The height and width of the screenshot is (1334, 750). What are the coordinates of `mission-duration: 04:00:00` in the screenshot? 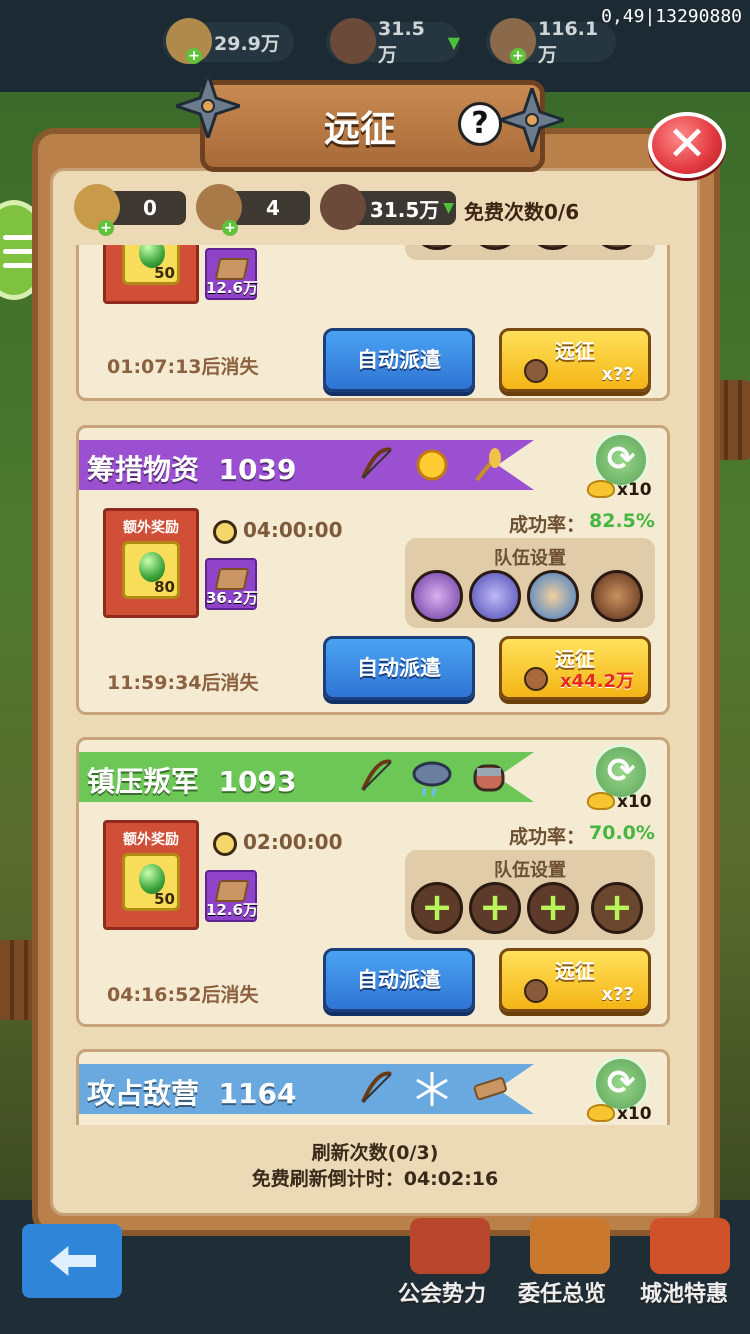 It's located at (293, 530).